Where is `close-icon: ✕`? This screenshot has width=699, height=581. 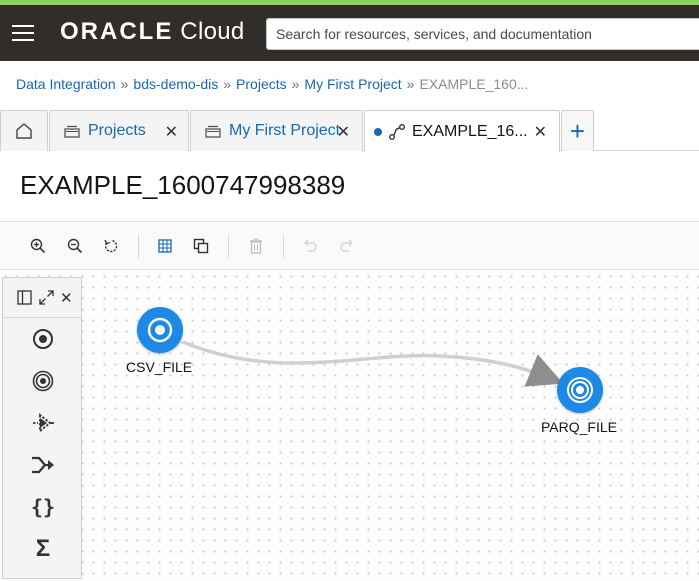 close-icon: ✕ is located at coordinates (66, 298).